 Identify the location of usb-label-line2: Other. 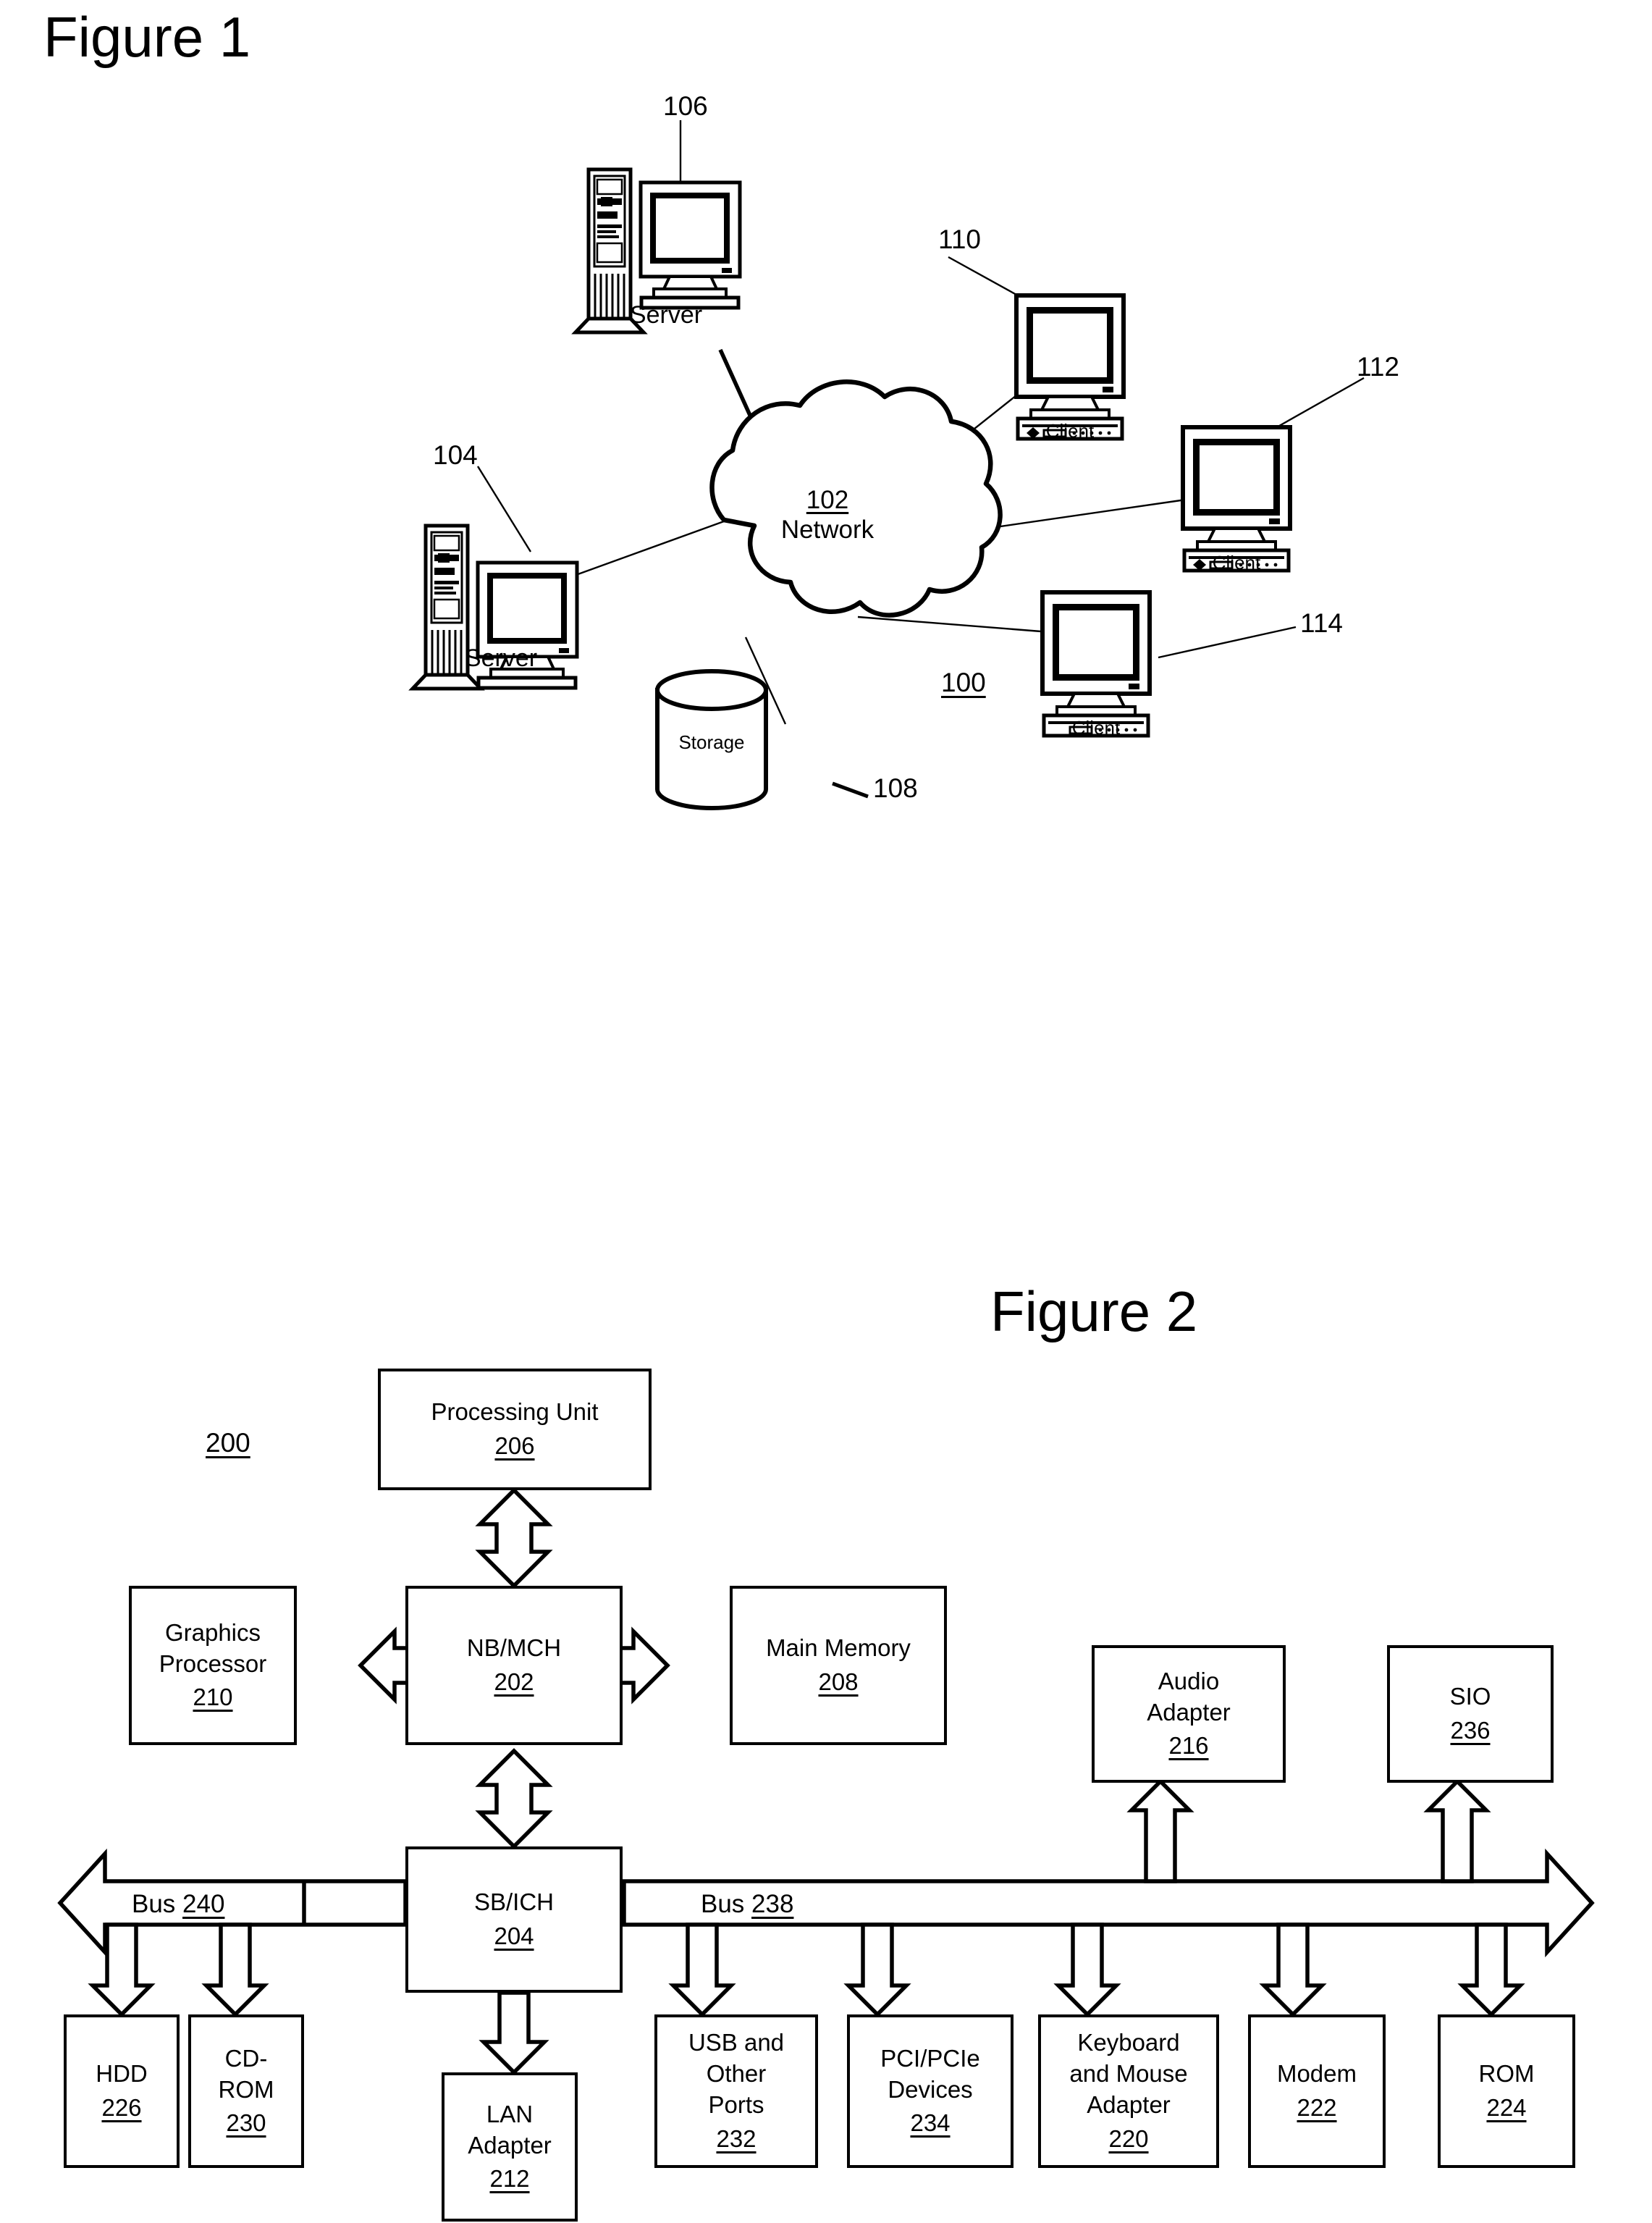
(737, 2074).